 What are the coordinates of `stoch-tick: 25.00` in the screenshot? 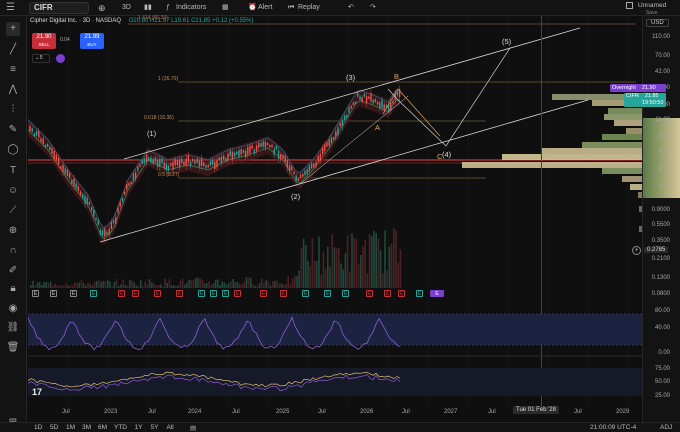 It's located at (662, 396).